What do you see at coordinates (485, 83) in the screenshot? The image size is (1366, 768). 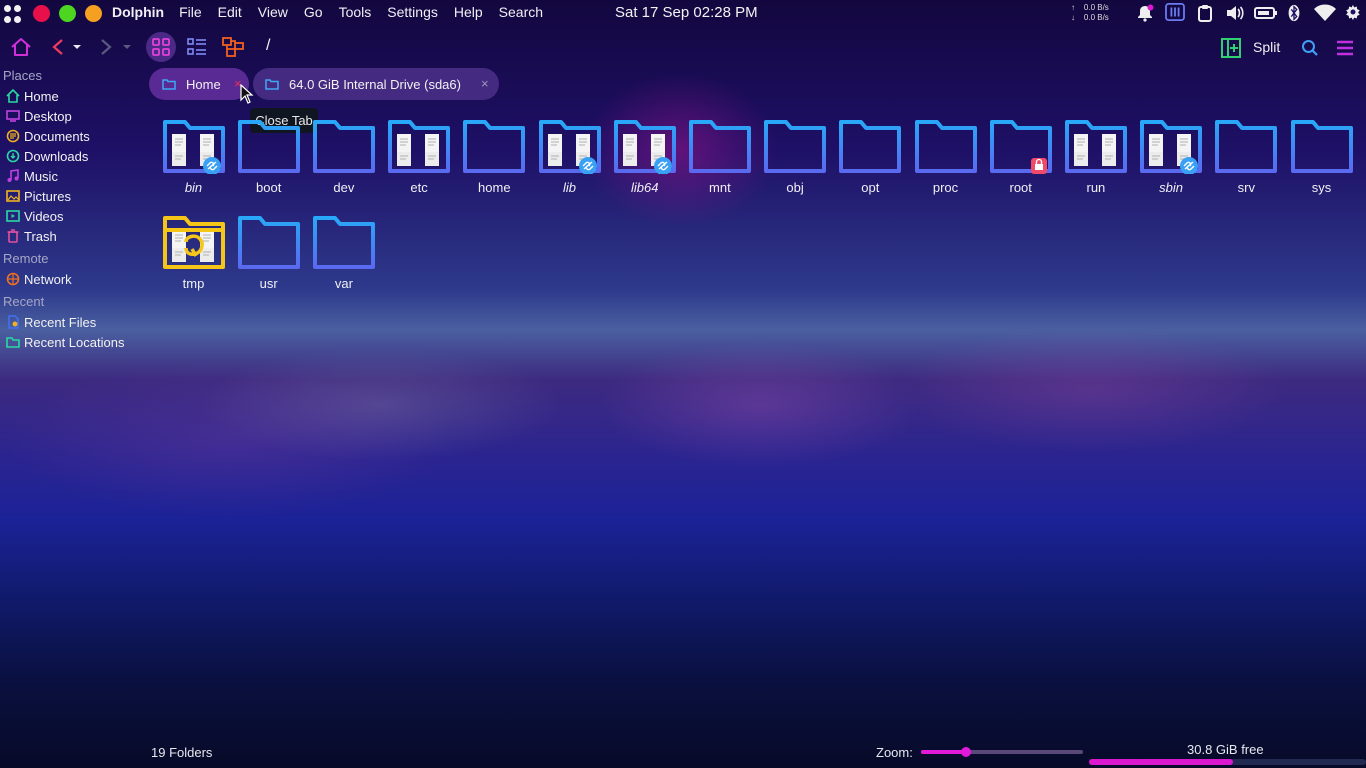 I see `close-tab-icon: ×` at bounding box center [485, 83].